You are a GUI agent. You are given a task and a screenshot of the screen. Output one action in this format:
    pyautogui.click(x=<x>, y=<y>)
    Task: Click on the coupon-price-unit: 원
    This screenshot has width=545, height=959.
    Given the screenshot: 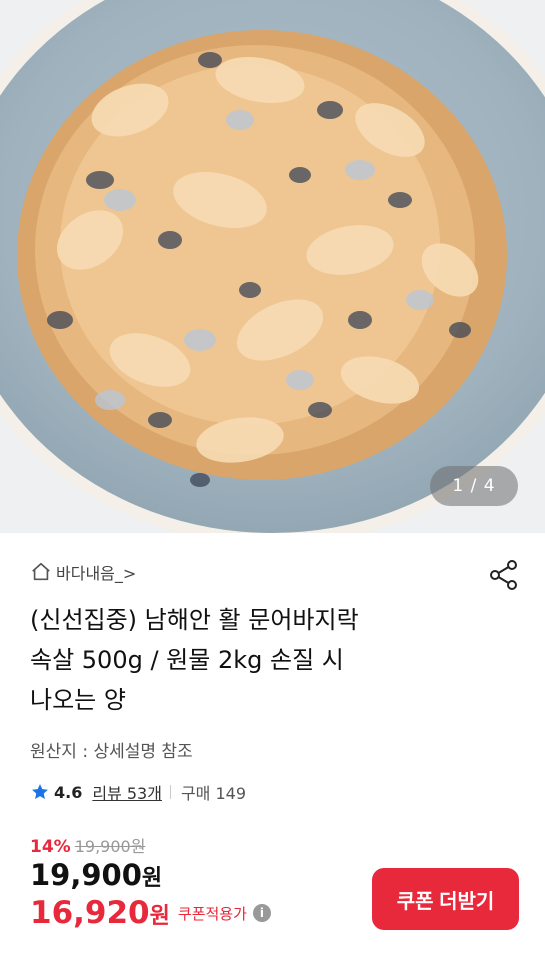 What is the action you would take?
    pyautogui.click(x=159, y=916)
    